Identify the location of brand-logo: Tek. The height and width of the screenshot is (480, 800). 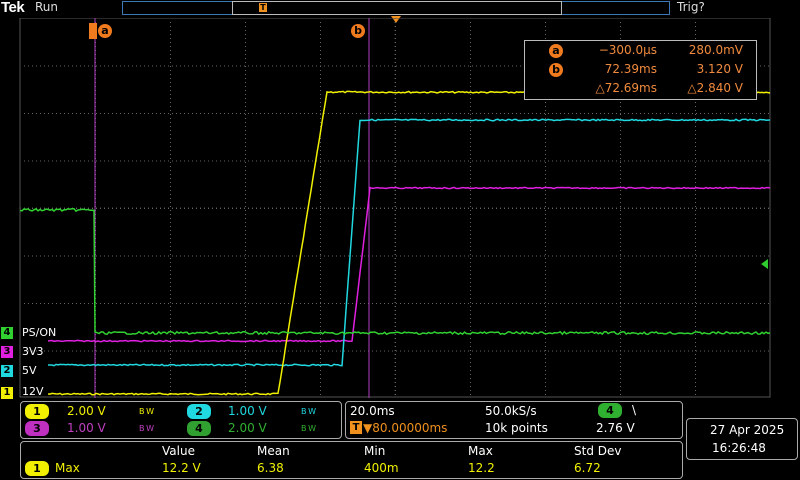
(13, 8).